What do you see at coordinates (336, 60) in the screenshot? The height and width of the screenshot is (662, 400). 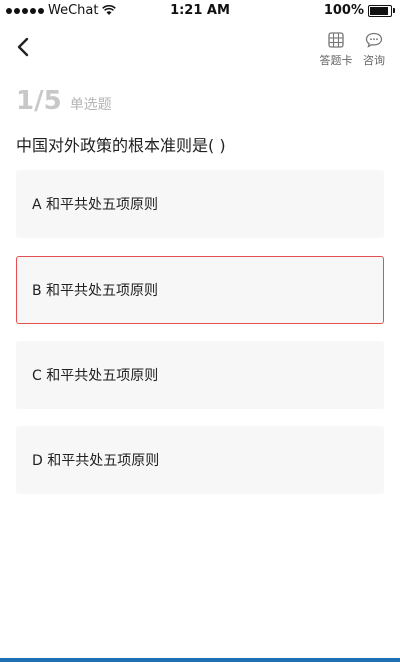 I see `answer-card-label: 答题卡` at bounding box center [336, 60].